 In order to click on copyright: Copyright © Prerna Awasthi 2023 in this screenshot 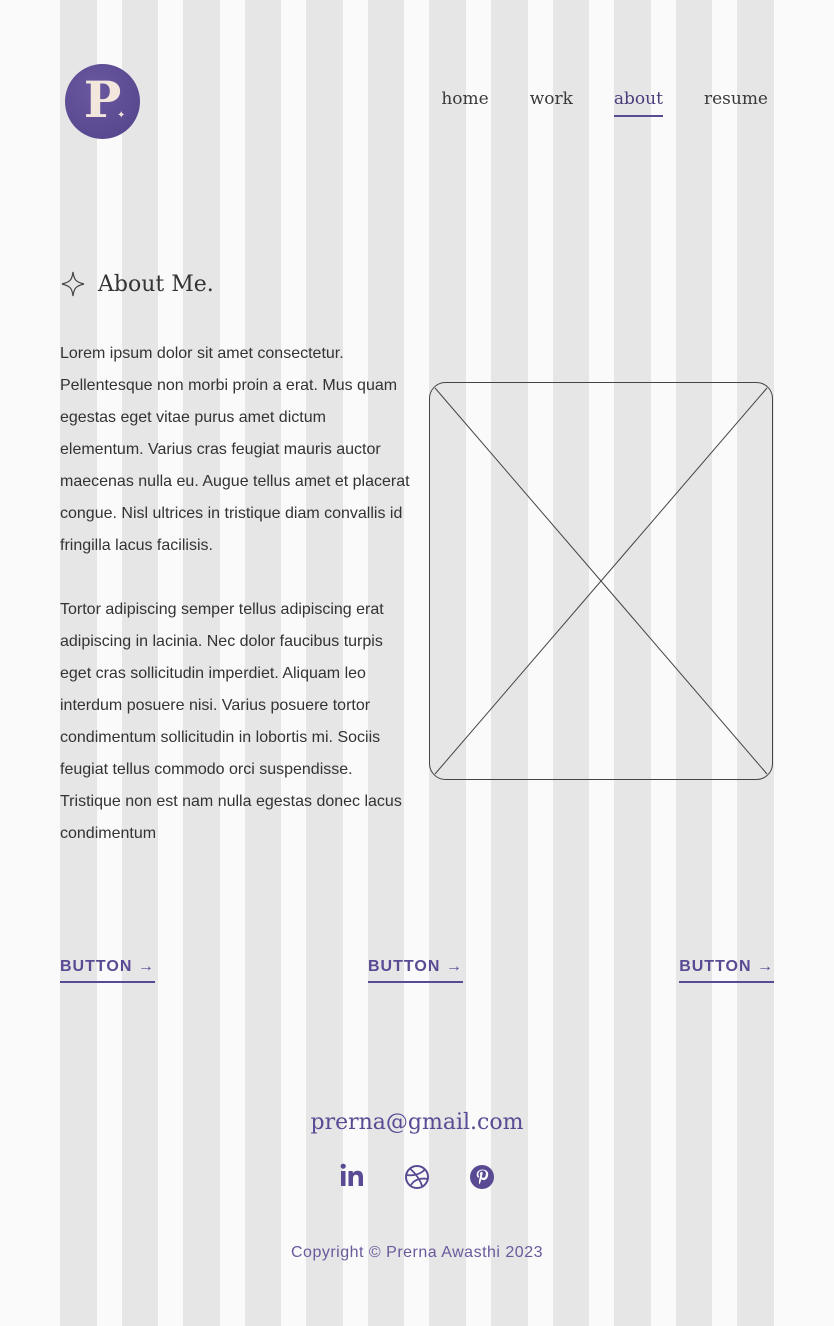, I will do `click(416, 1252)`.